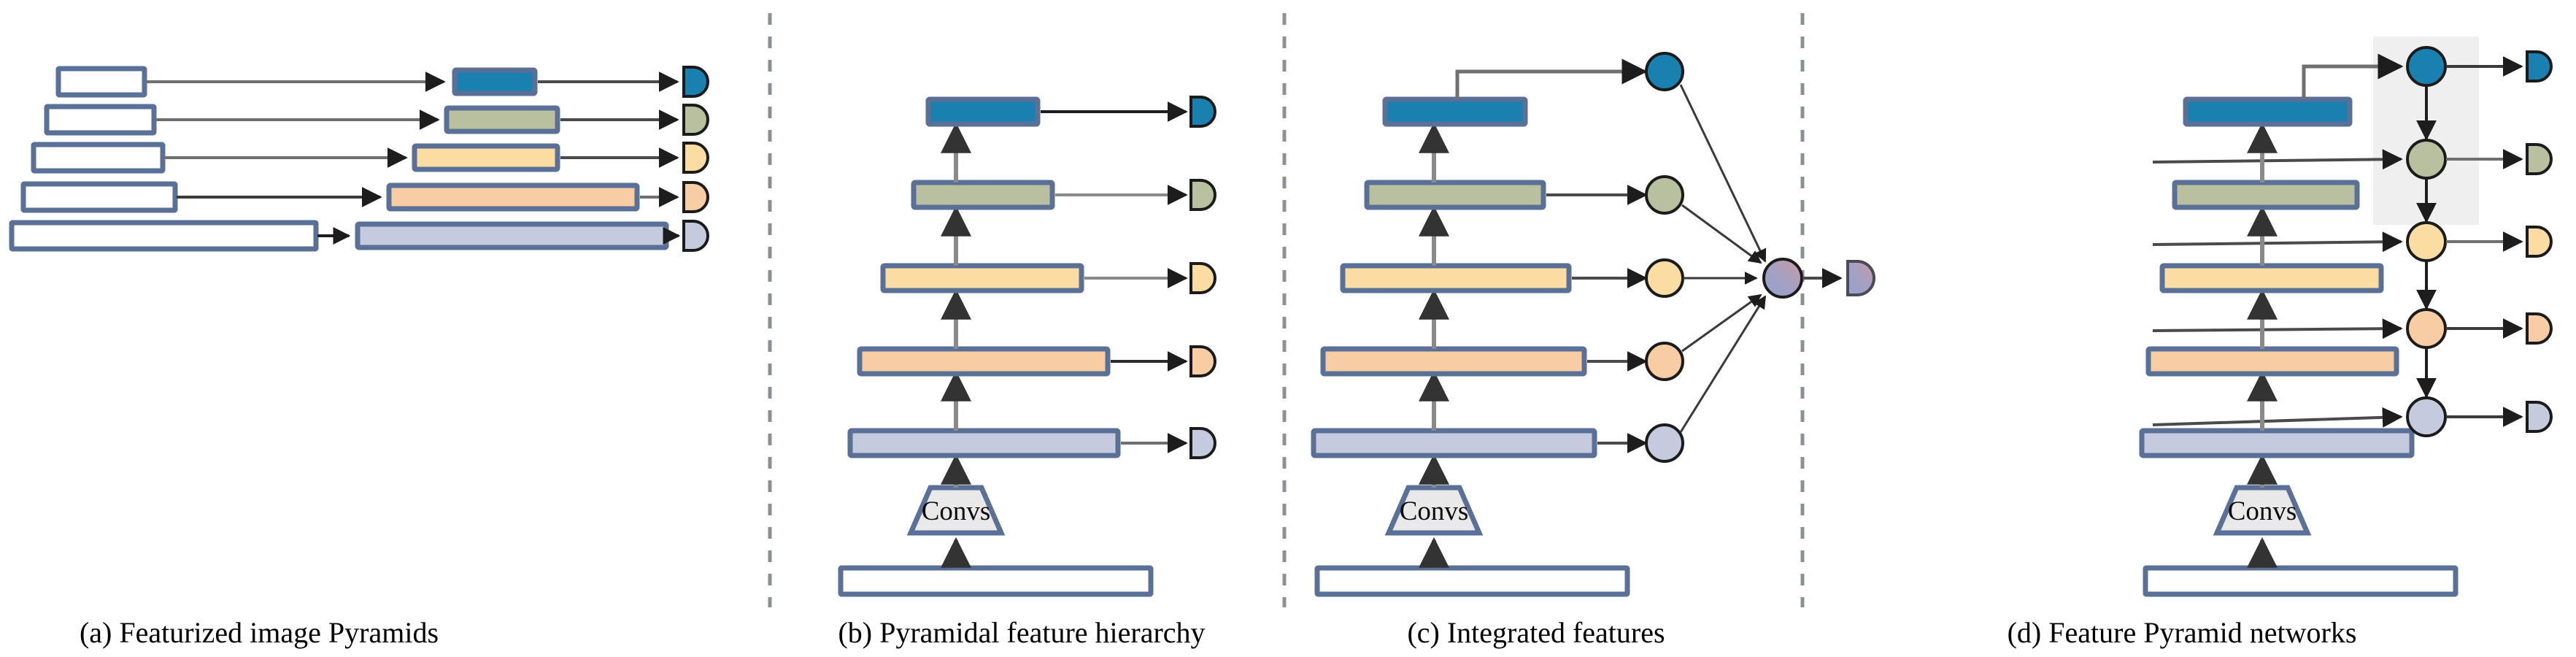 Image resolution: width=2576 pixels, height=657 pixels. Describe the element at coordinates (1861, 278) in the screenshot. I see `prediction-marker-merged` at that location.